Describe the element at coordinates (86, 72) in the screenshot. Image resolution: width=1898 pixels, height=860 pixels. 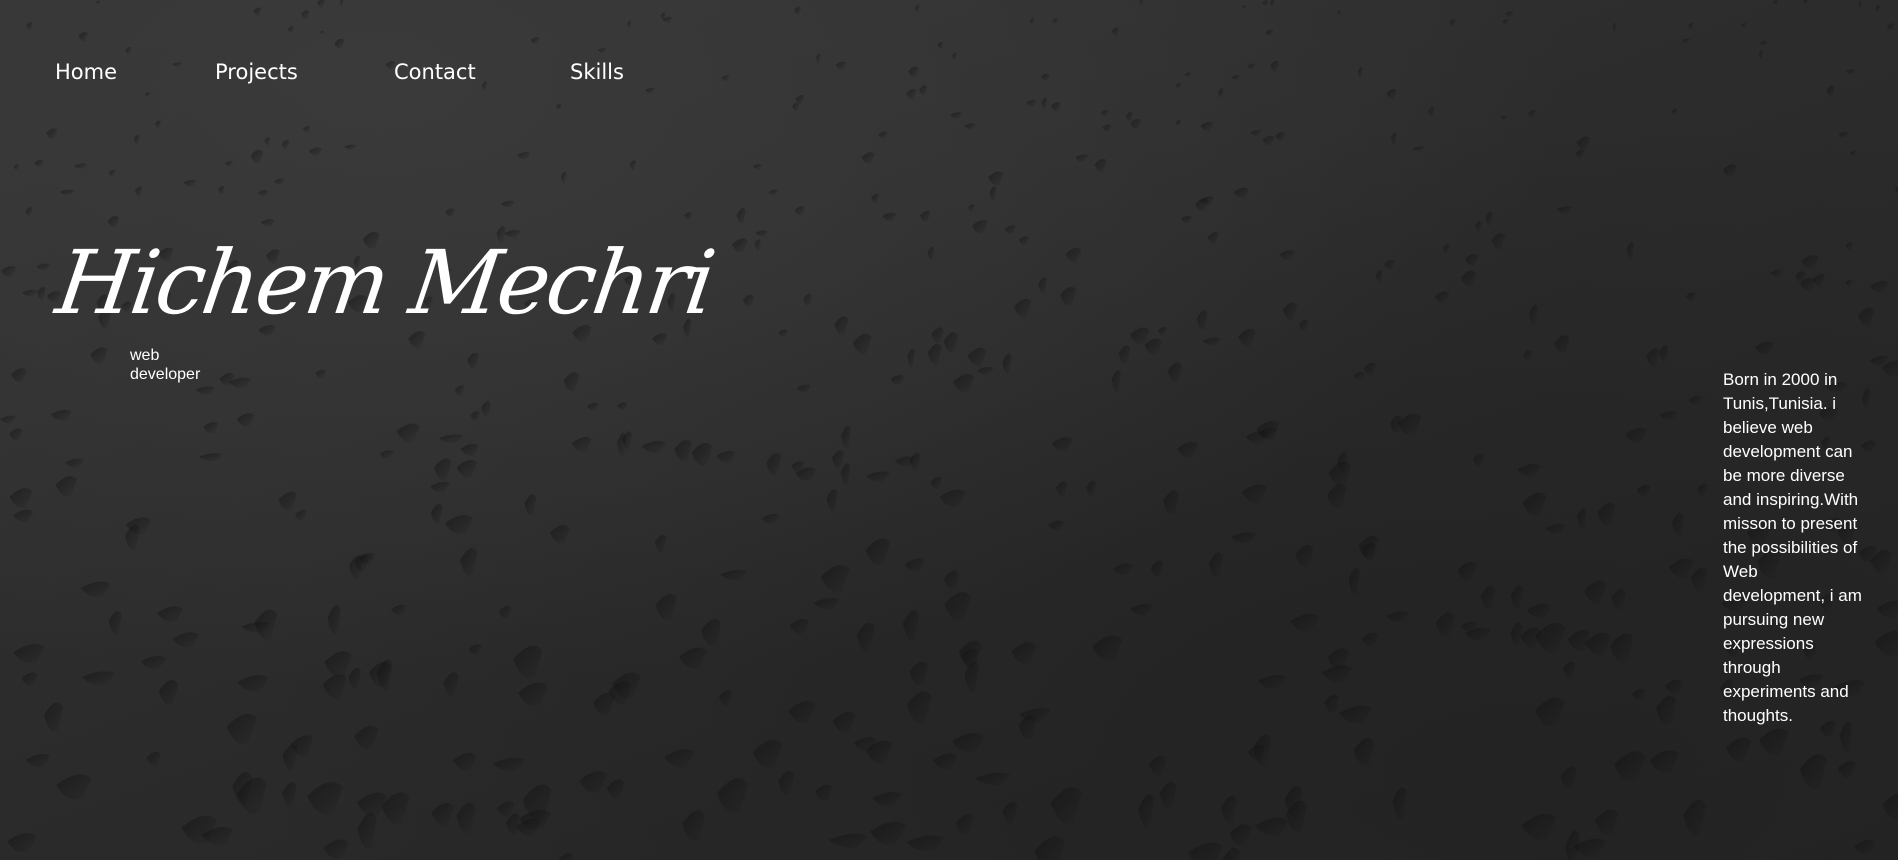
I see `nav-link-home: Home` at that location.